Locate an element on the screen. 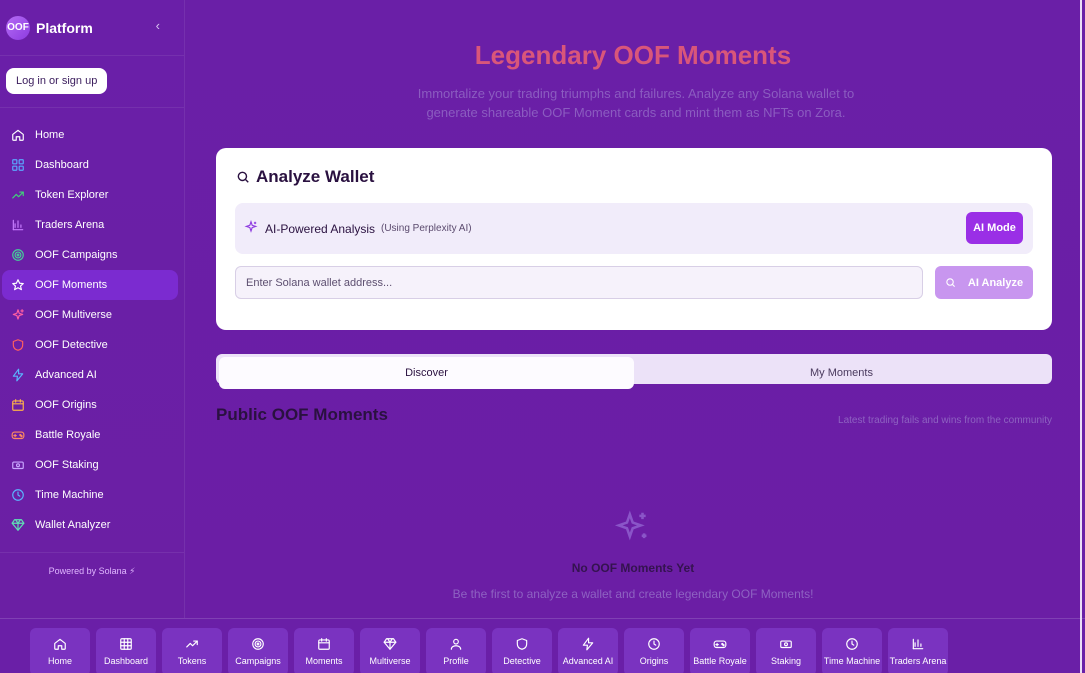  sidebar-item-oof-detective: OOF Detective is located at coordinates (90, 345).